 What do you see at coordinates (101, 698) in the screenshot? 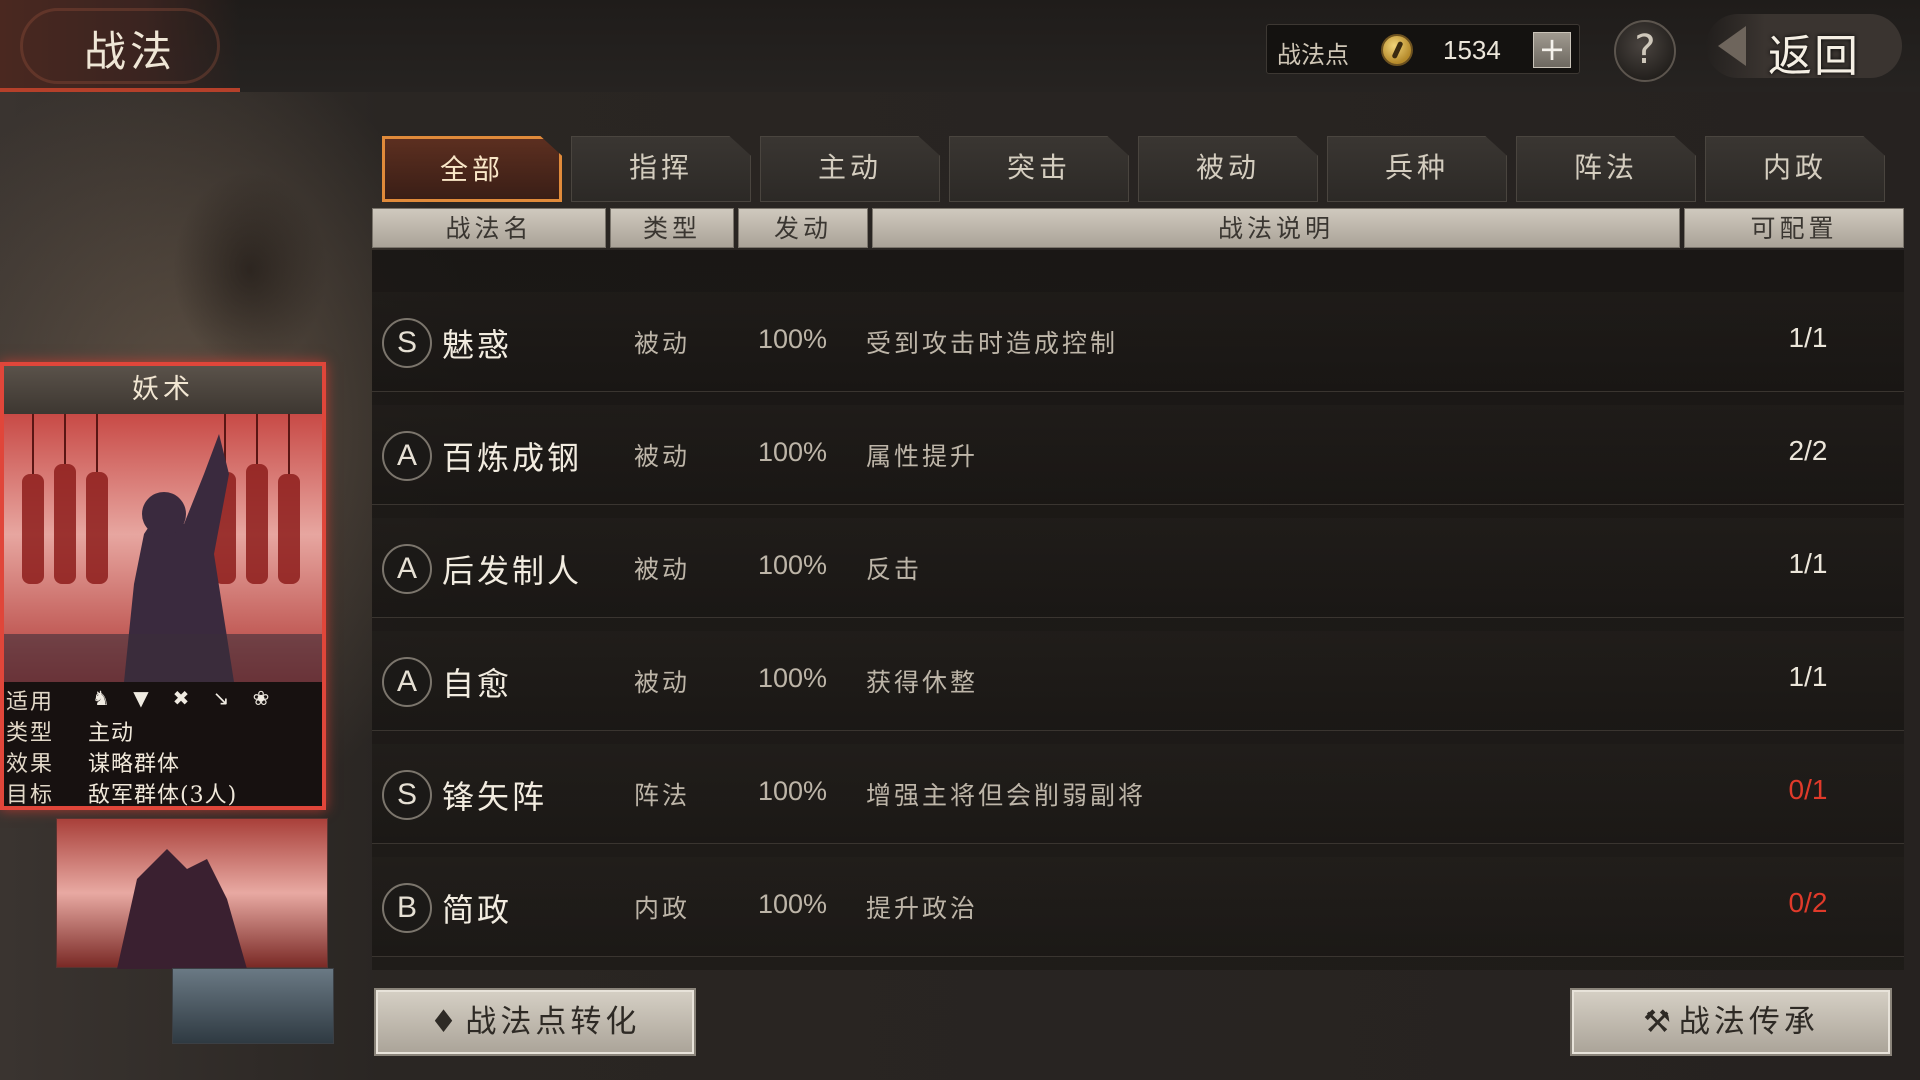
I see `cavalry-icon: ♞` at bounding box center [101, 698].